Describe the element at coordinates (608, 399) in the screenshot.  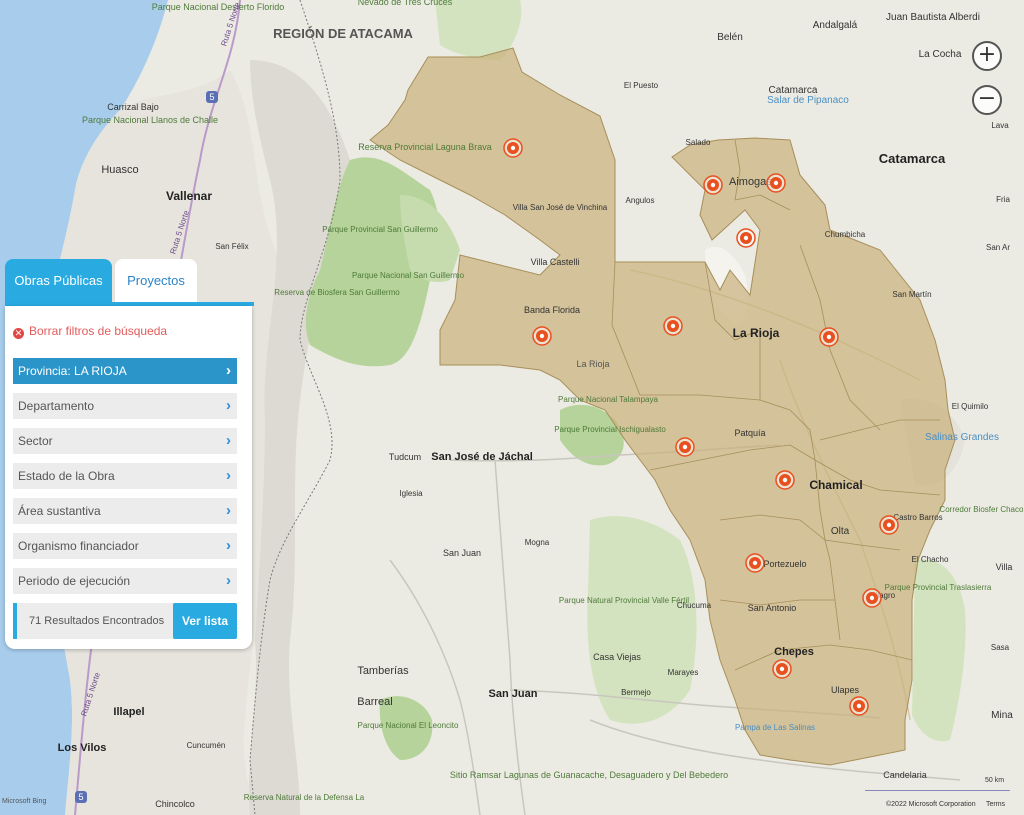
I see `map-label: Parque Nacional Talampaya` at that location.